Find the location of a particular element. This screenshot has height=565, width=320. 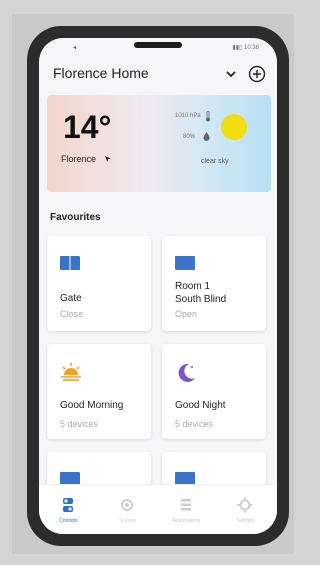

nav-scenes: Scenes is located at coordinates (127, 509).